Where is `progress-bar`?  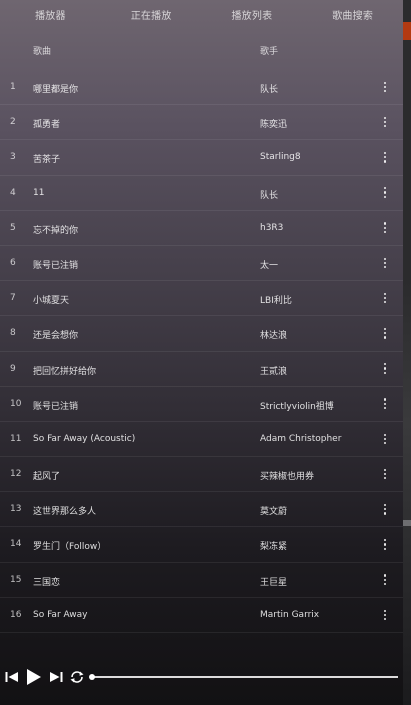
progress-bar is located at coordinates (243, 677).